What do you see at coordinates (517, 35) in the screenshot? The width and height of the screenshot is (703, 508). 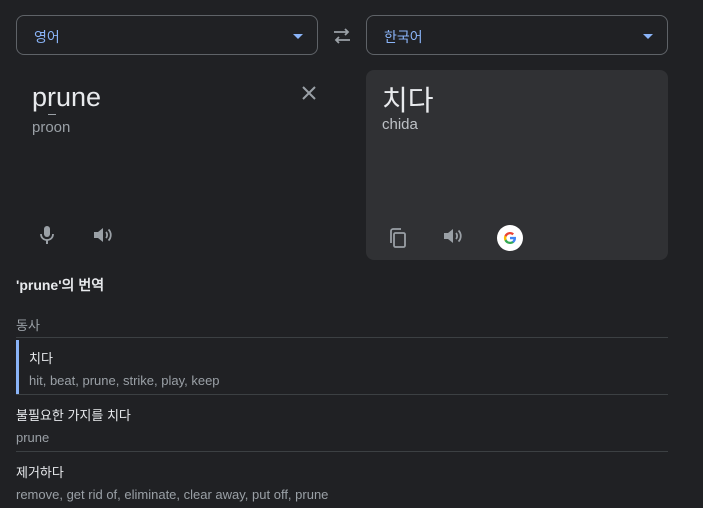 I see `target-language-select: 한국어` at bounding box center [517, 35].